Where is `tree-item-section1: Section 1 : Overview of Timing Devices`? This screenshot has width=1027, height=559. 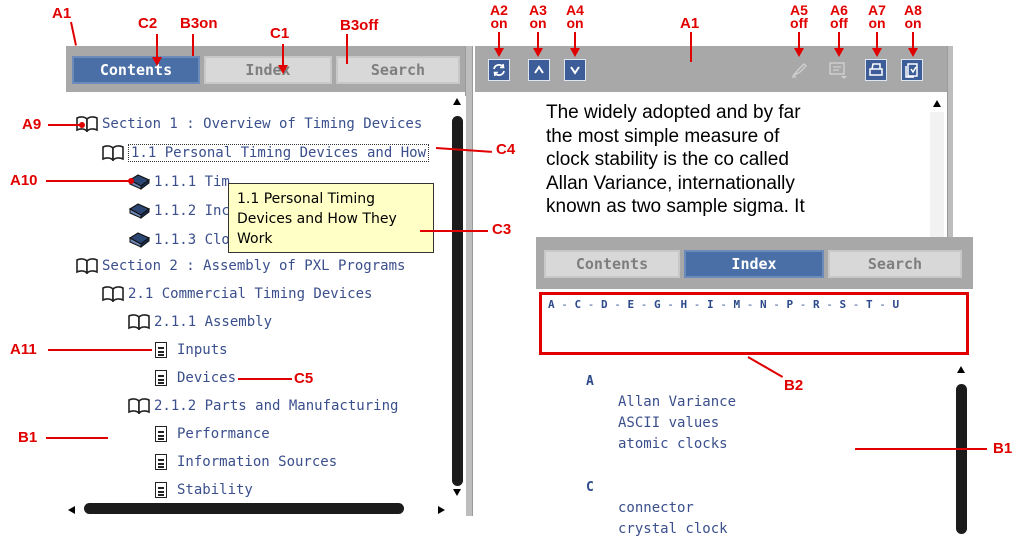 tree-item-section1: Section 1 : Overview of Timing Devices is located at coordinates (249, 124).